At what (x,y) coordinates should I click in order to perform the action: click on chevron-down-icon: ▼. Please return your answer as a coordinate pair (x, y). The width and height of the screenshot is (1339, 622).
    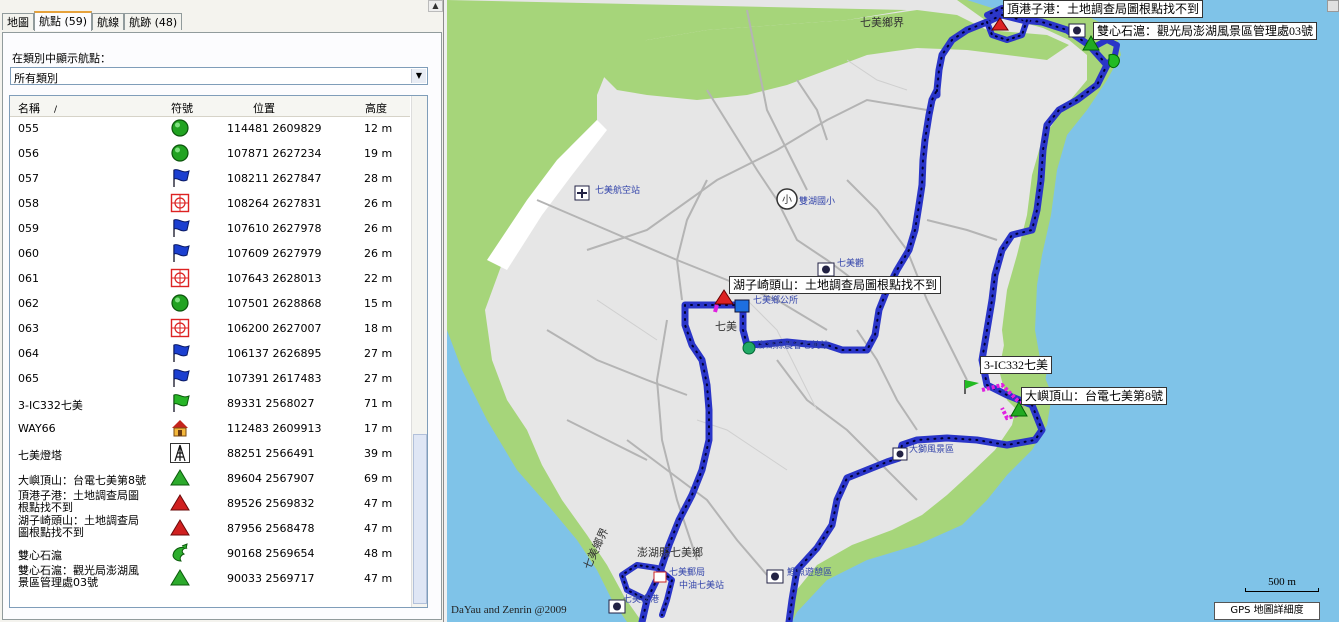
    Looking at the image, I should click on (418, 76).